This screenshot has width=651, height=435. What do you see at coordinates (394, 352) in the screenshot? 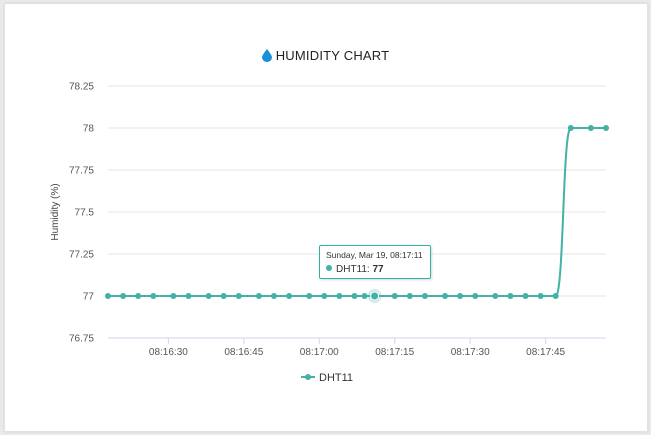
I see `x-tick-label: 08:17:15` at bounding box center [394, 352].